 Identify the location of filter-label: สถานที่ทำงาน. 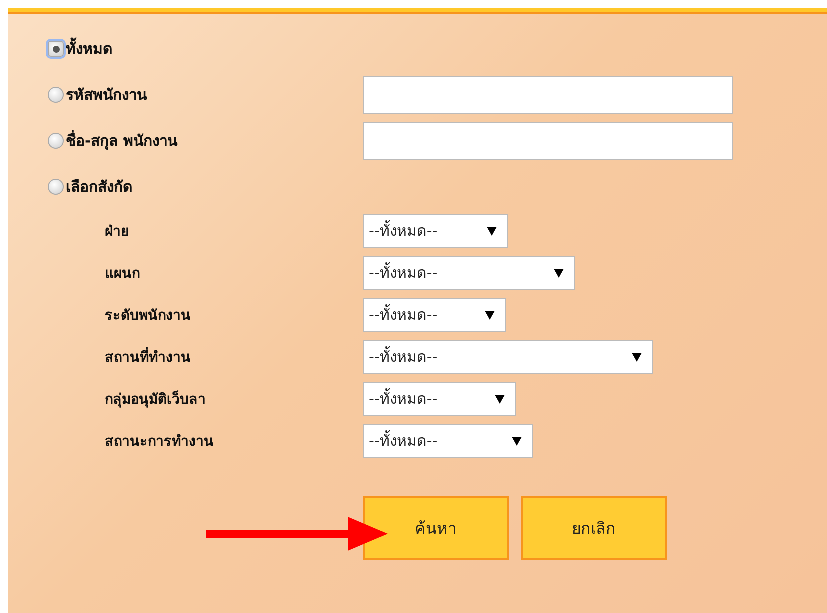
(234, 357).